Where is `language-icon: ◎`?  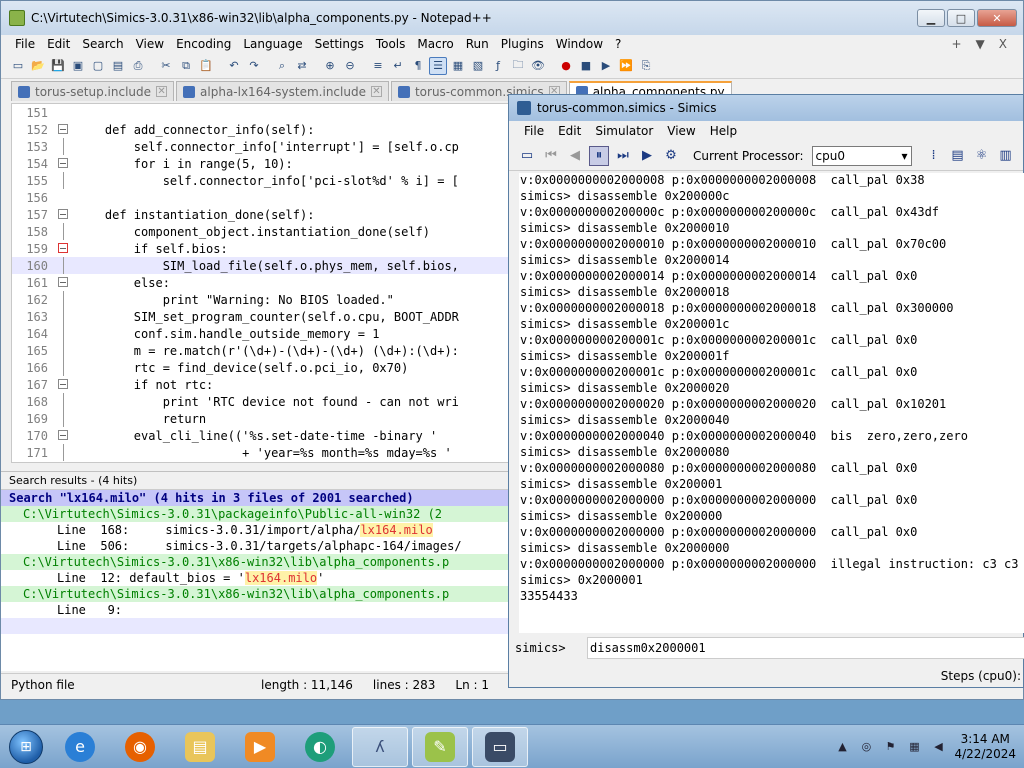
language-icon: ◎ is located at coordinates (866, 747).